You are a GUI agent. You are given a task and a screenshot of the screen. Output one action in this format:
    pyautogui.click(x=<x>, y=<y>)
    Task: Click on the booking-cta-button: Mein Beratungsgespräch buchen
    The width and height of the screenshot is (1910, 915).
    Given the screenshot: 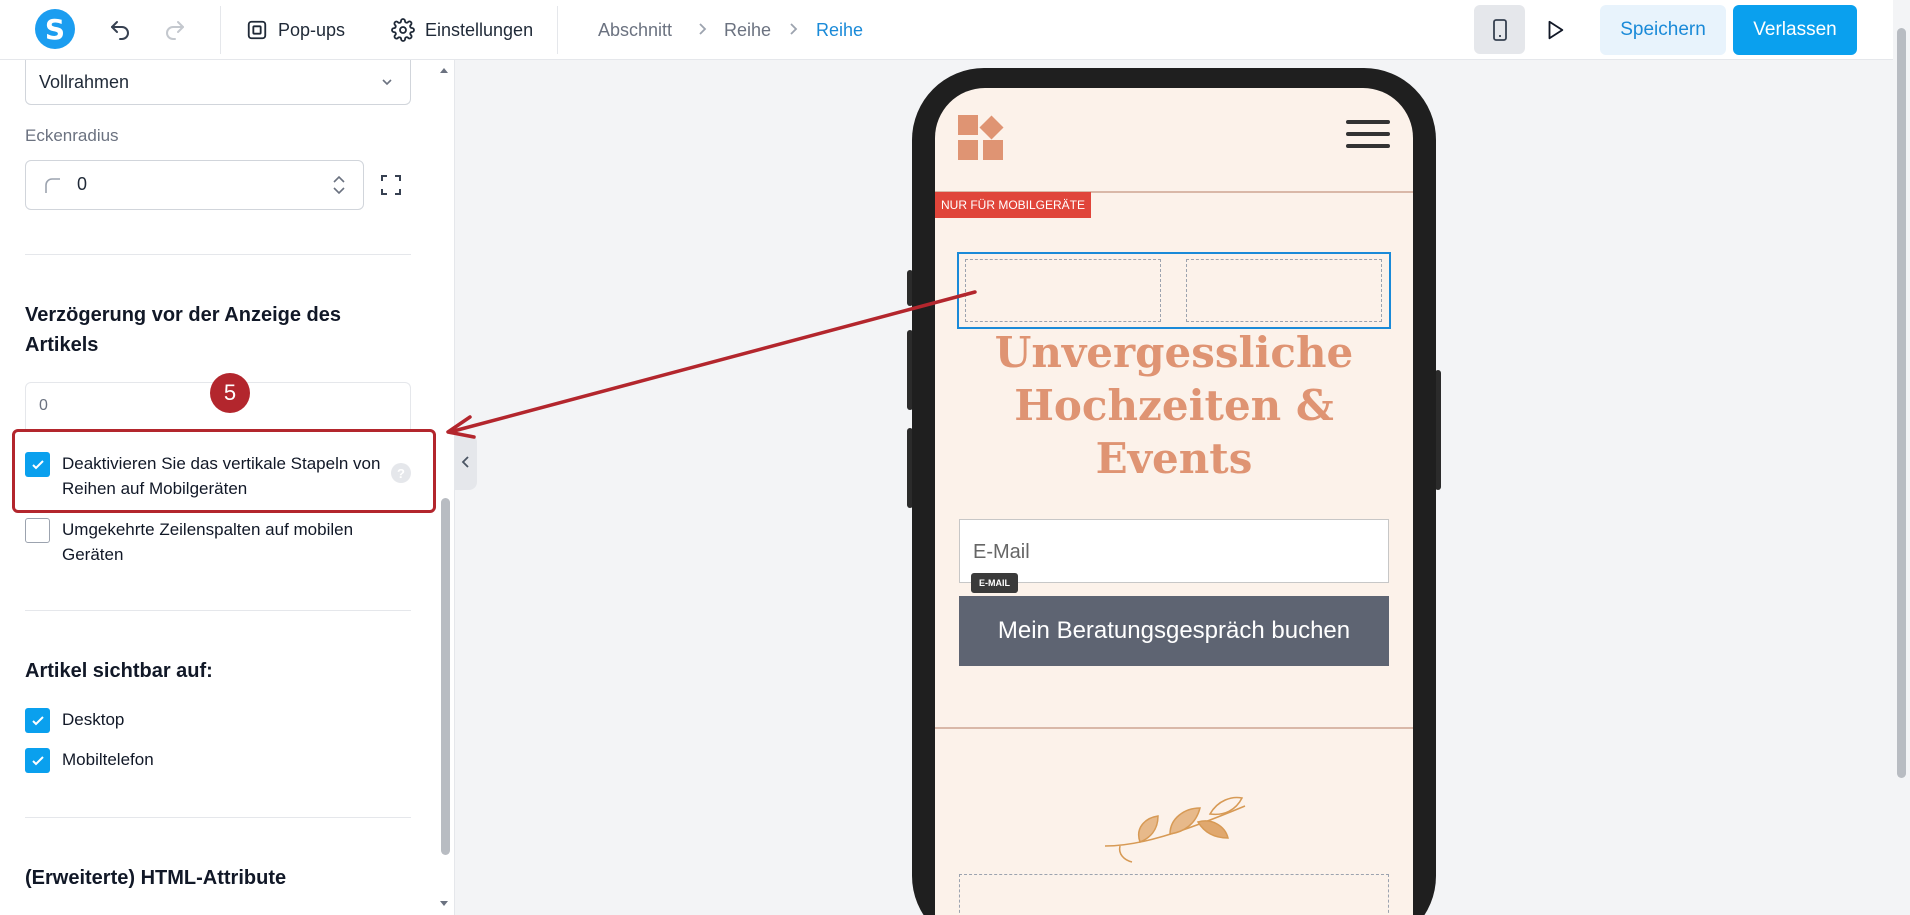 What is the action you would take?
    pyautogui.click(x=1174, y=631)
    